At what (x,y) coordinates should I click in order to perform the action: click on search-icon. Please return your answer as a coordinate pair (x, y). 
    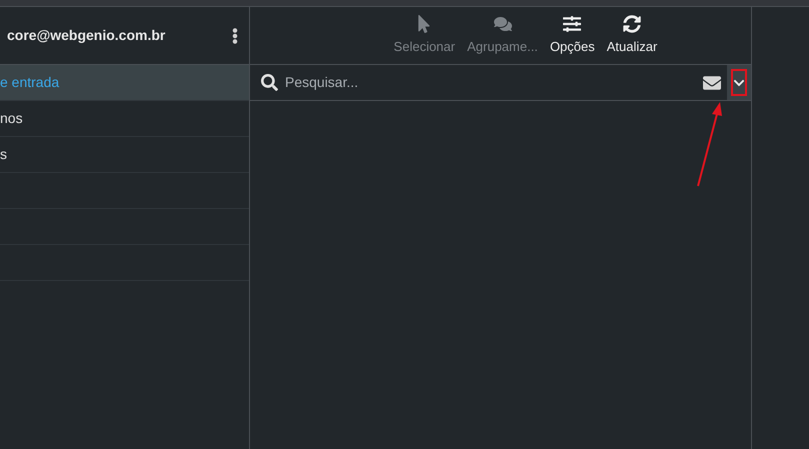
    Looking at the image, I should click on (269, 82).